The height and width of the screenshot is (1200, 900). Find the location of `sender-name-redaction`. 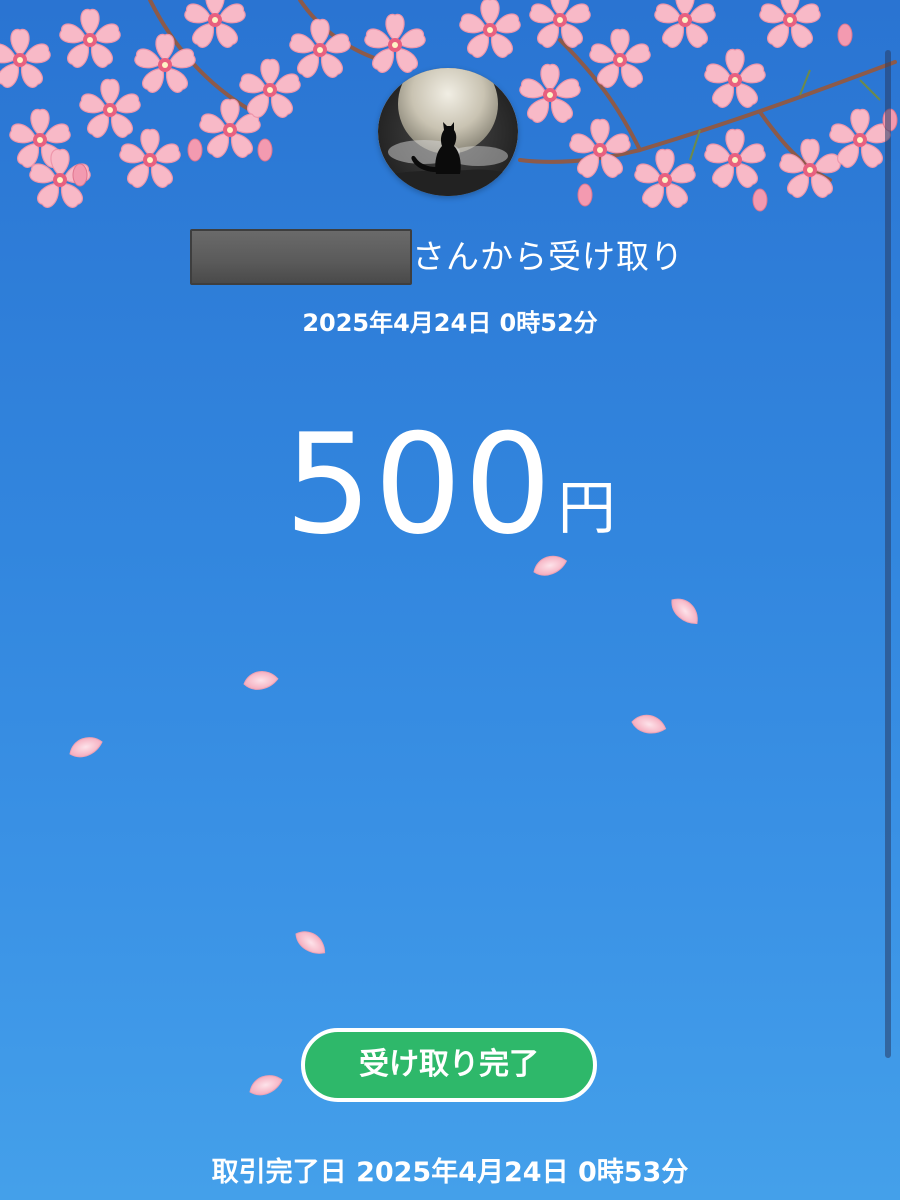

sender-name-redaction is located at coordinates (301, 257).